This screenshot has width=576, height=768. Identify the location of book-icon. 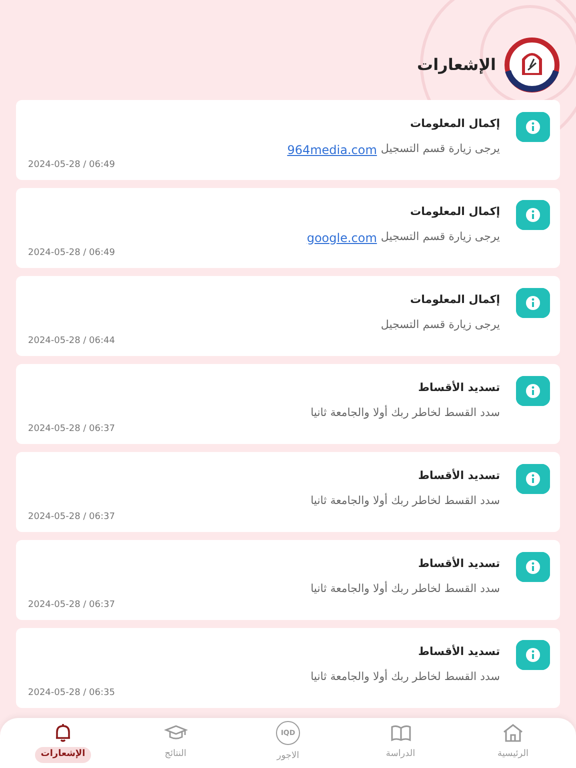
(401, 733).